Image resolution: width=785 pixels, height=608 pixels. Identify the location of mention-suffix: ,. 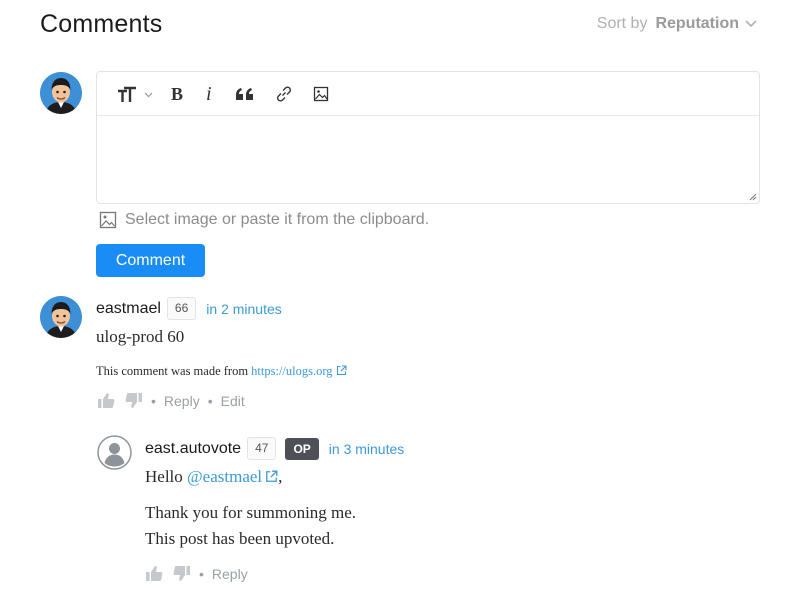
(280, 476).